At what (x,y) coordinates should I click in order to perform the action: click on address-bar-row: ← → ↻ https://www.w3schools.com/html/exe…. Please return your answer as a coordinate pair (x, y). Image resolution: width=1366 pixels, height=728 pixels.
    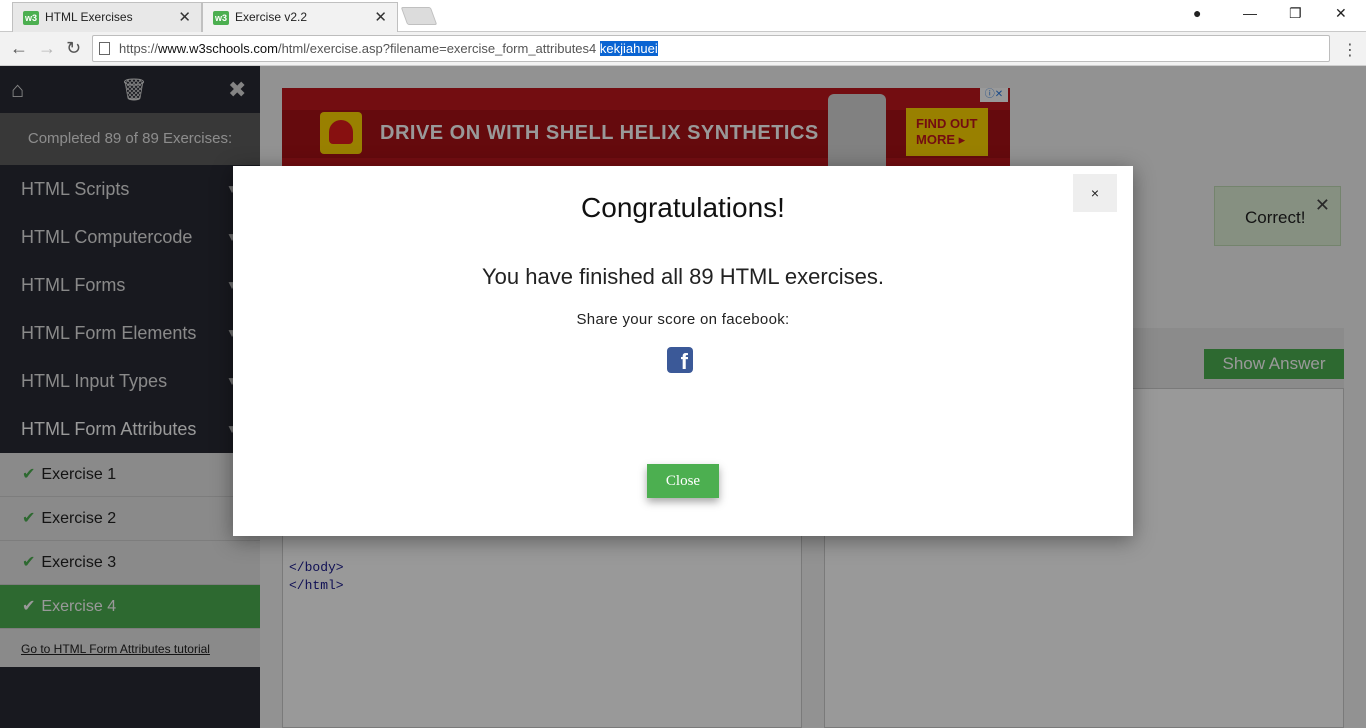
    Looking at the image, I should click on (683, 49).